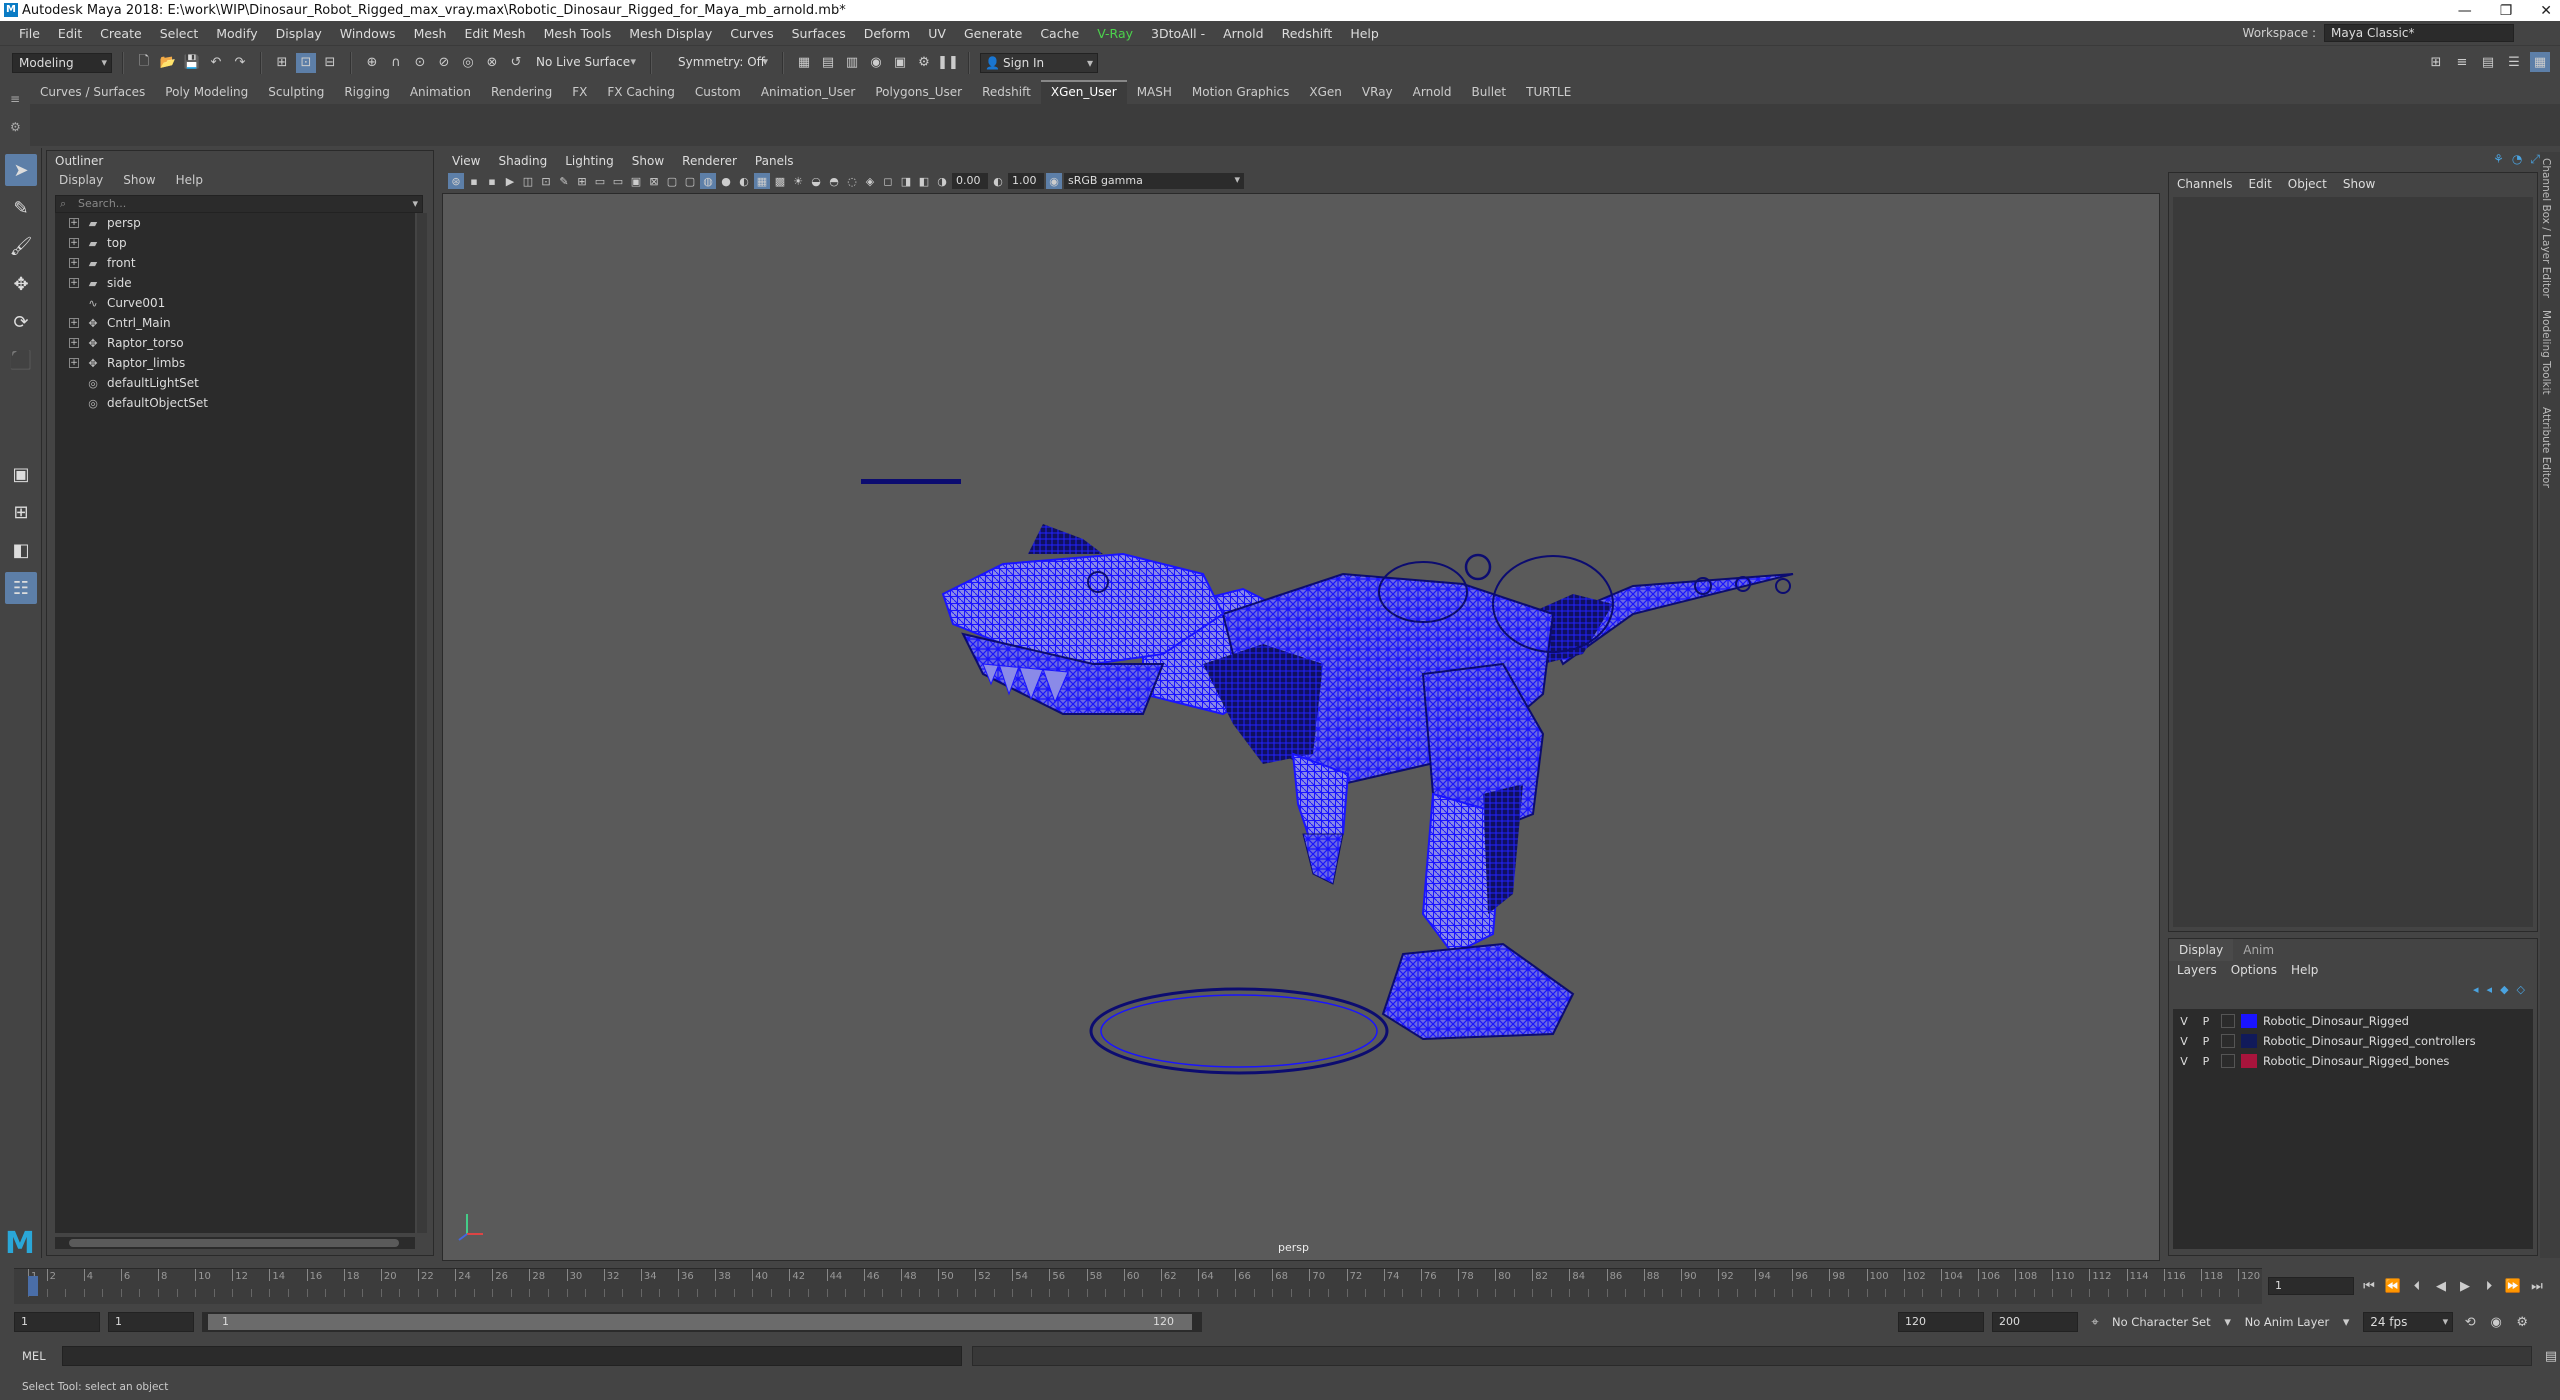 The width and height of the screenshot is (2560, 1400). Describe the element at coordinates (582, 181) in the screenshot. I see `grid-icon: ⊞` at that location.